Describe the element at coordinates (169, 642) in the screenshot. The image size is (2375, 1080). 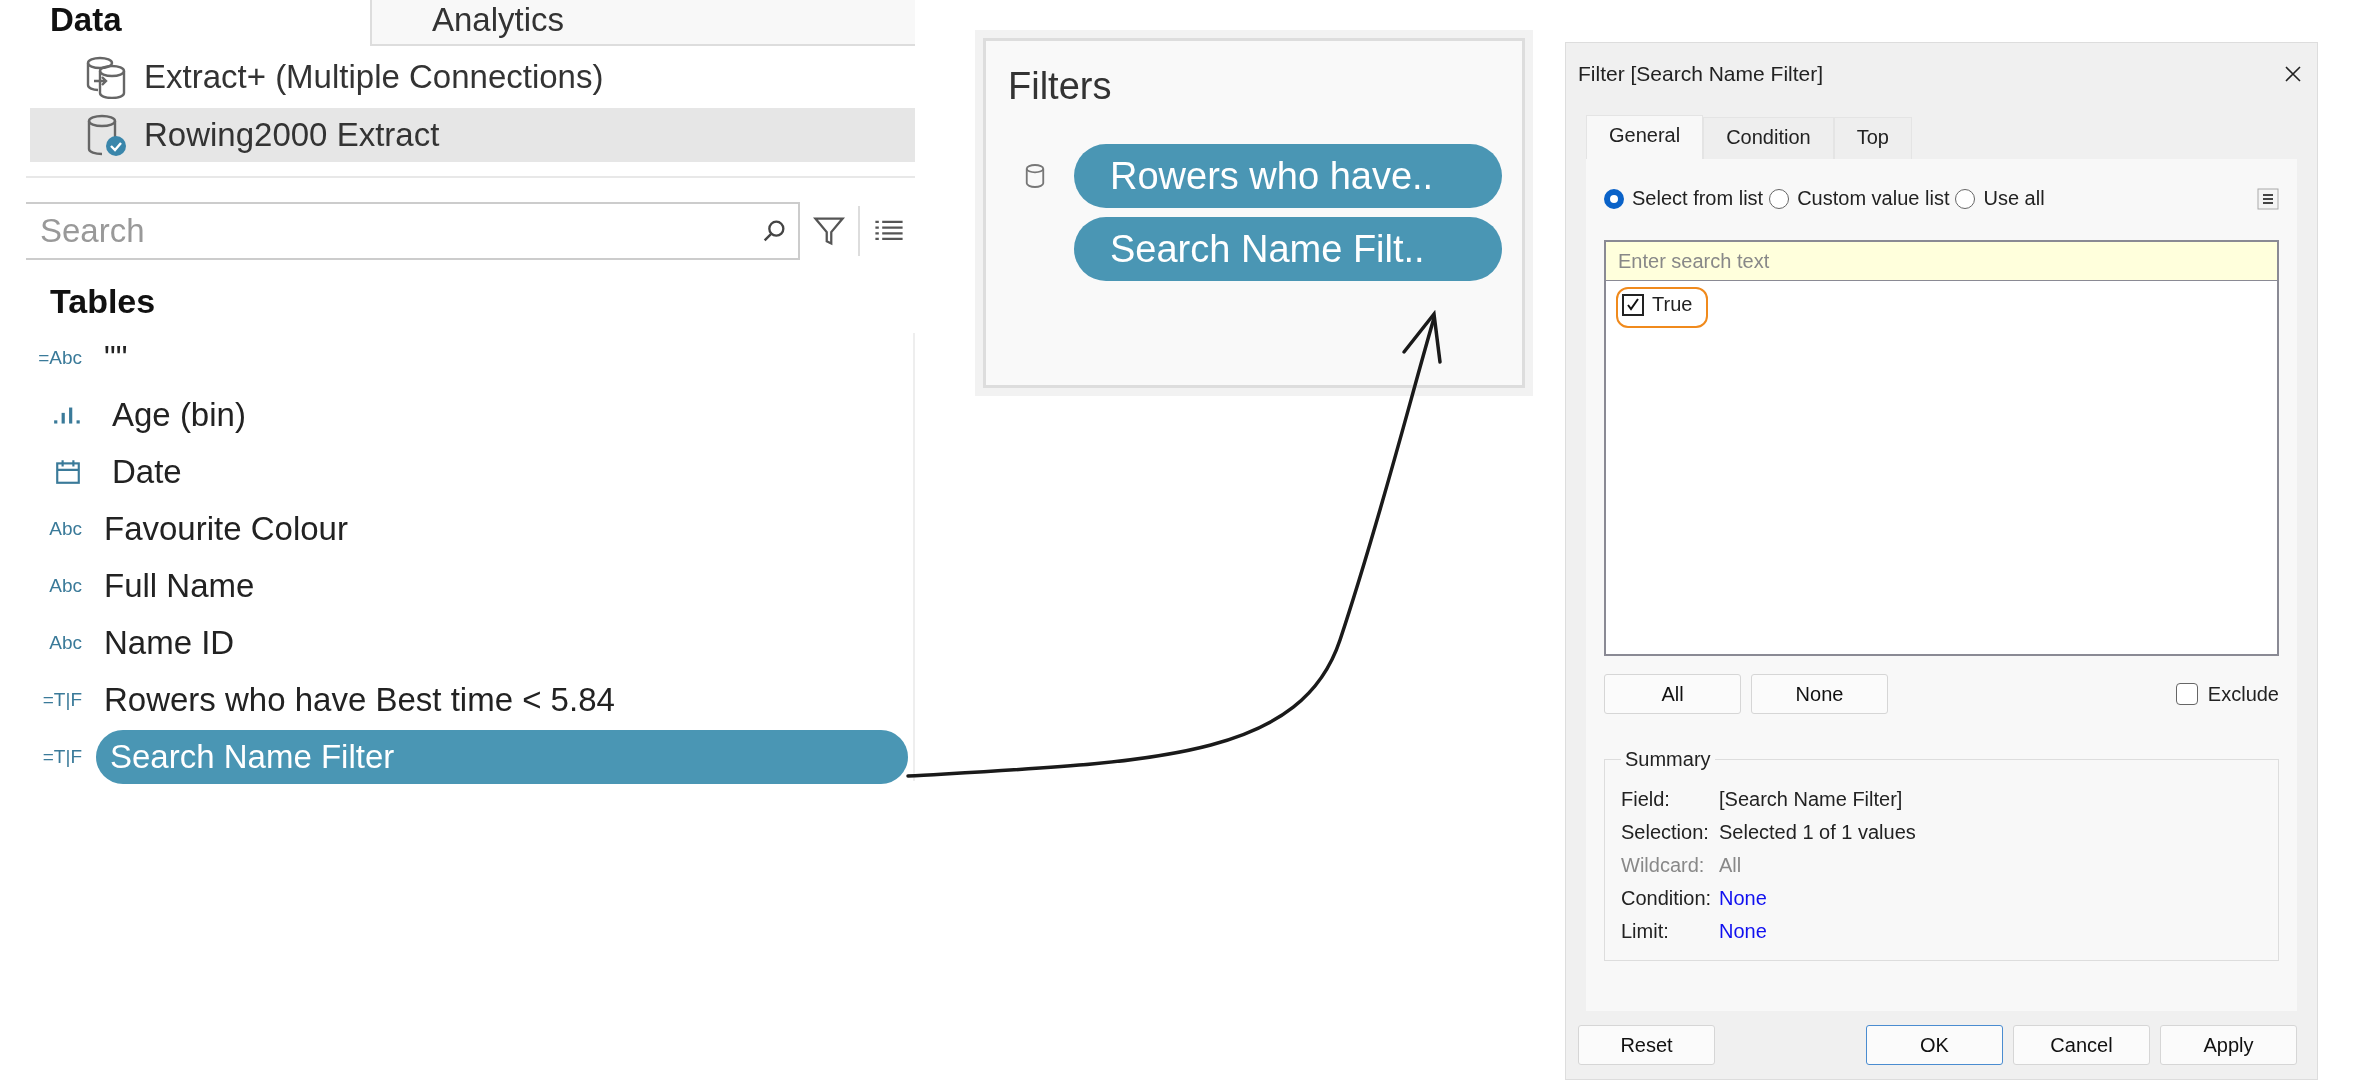
I see `field-item: Name ID` at that location.